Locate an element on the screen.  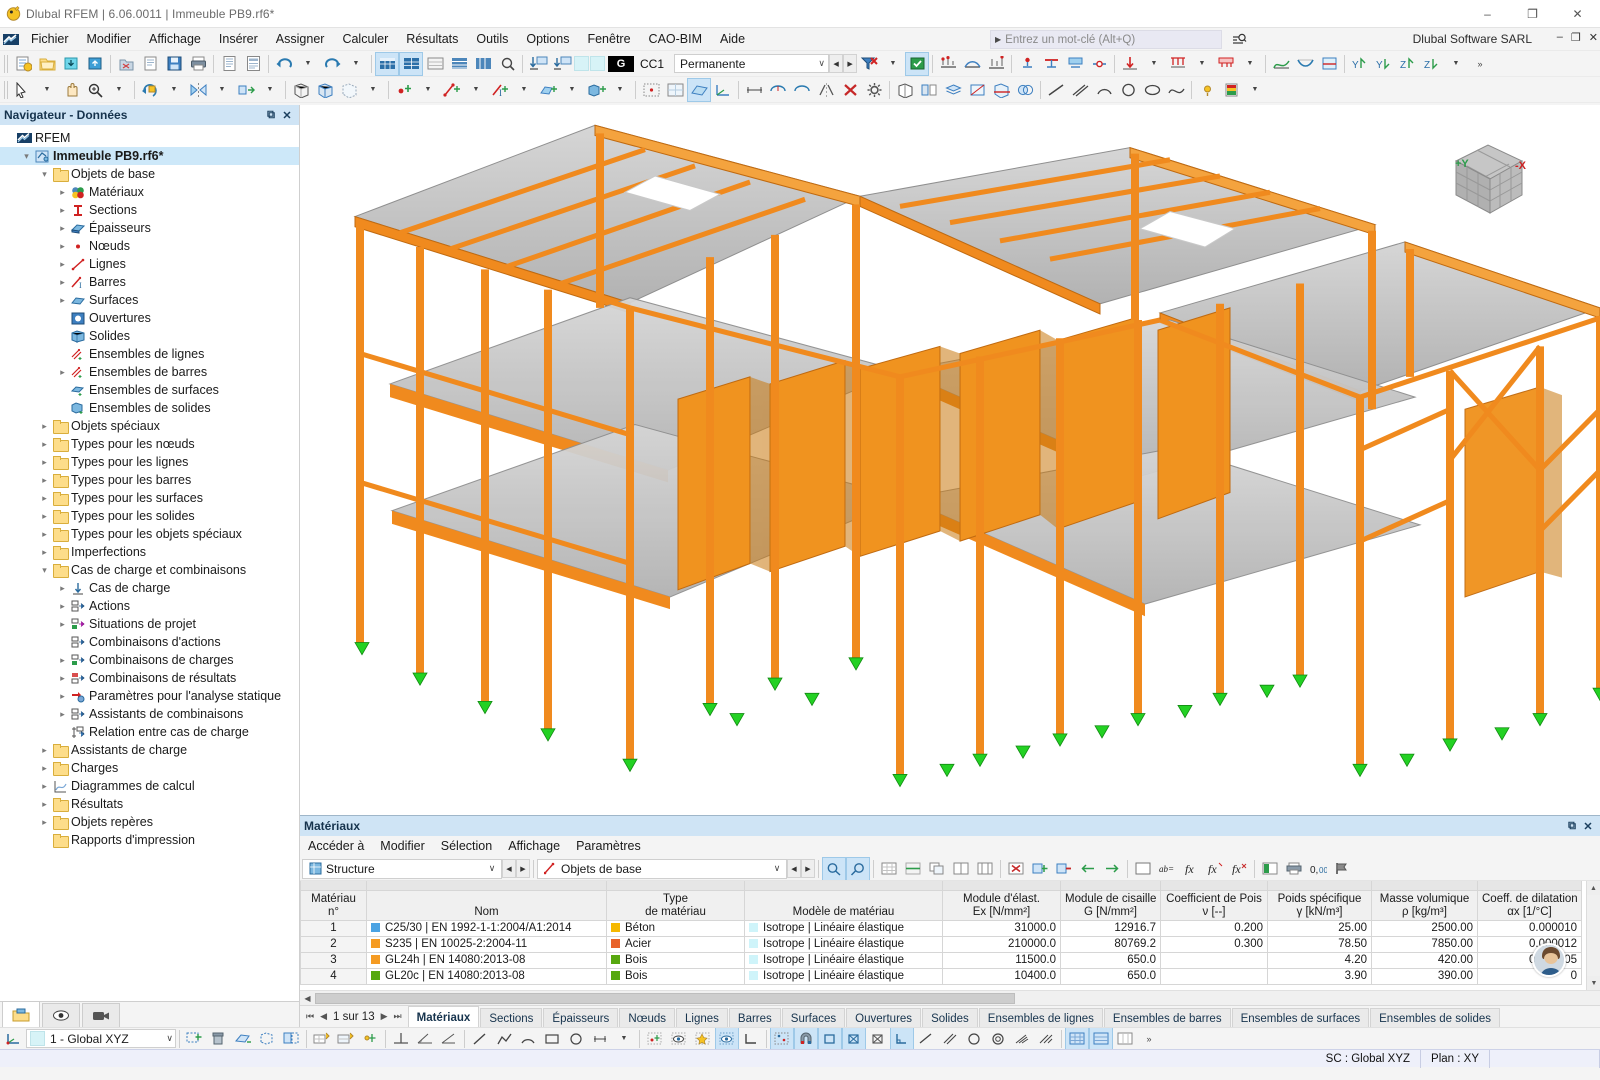
print-report-button is located at coordinates (229, 64).